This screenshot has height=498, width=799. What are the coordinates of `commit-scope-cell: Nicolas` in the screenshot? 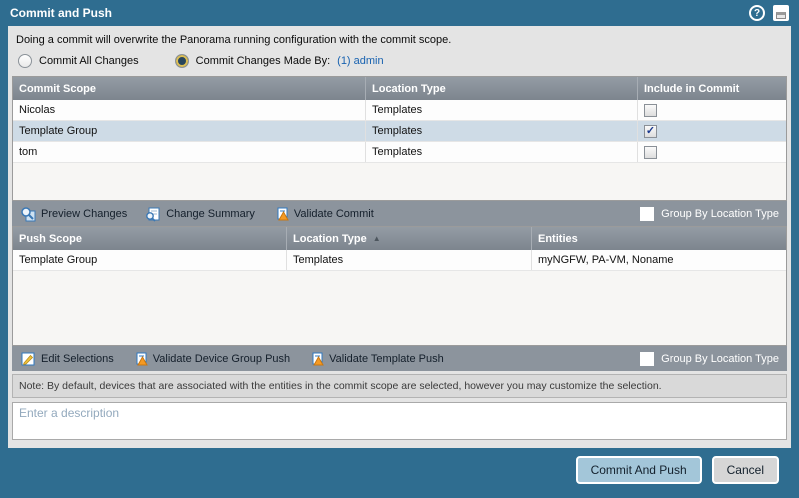 It's located at (37, 110).